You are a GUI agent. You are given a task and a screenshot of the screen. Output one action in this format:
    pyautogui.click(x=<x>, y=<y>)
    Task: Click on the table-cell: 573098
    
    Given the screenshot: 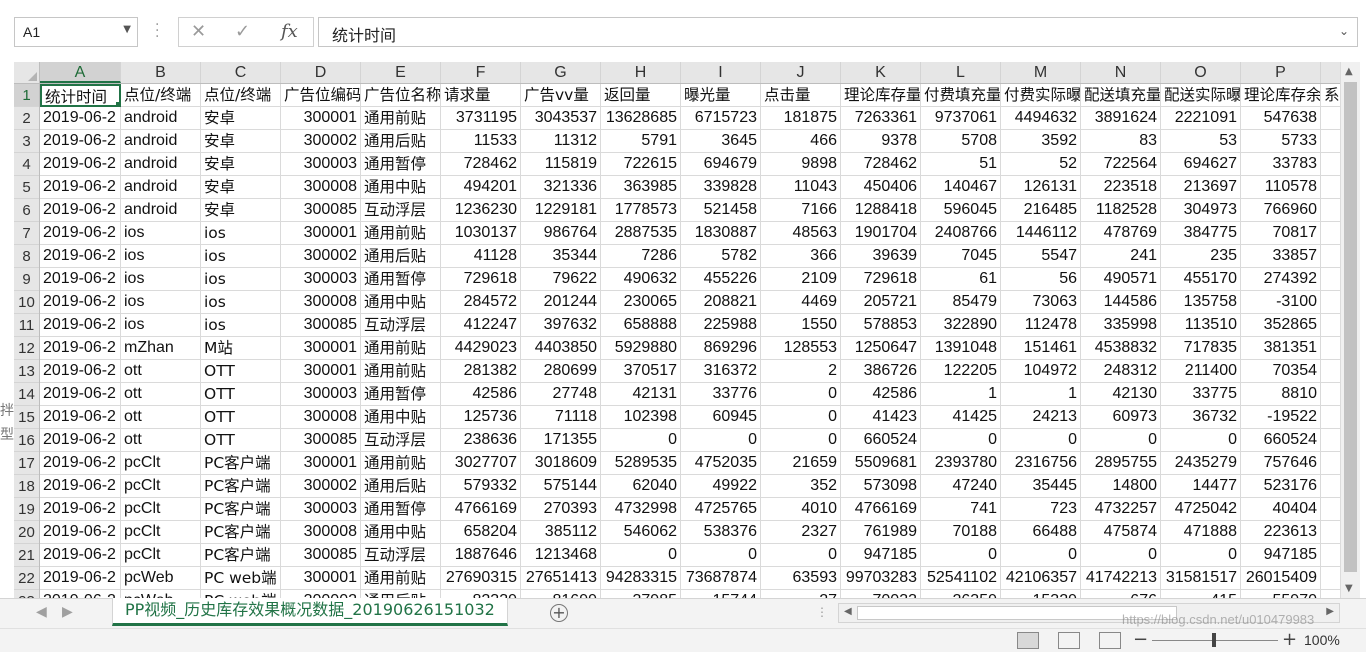 What is the action you would take?
    pyautogui.click(x=881, y=486)
    